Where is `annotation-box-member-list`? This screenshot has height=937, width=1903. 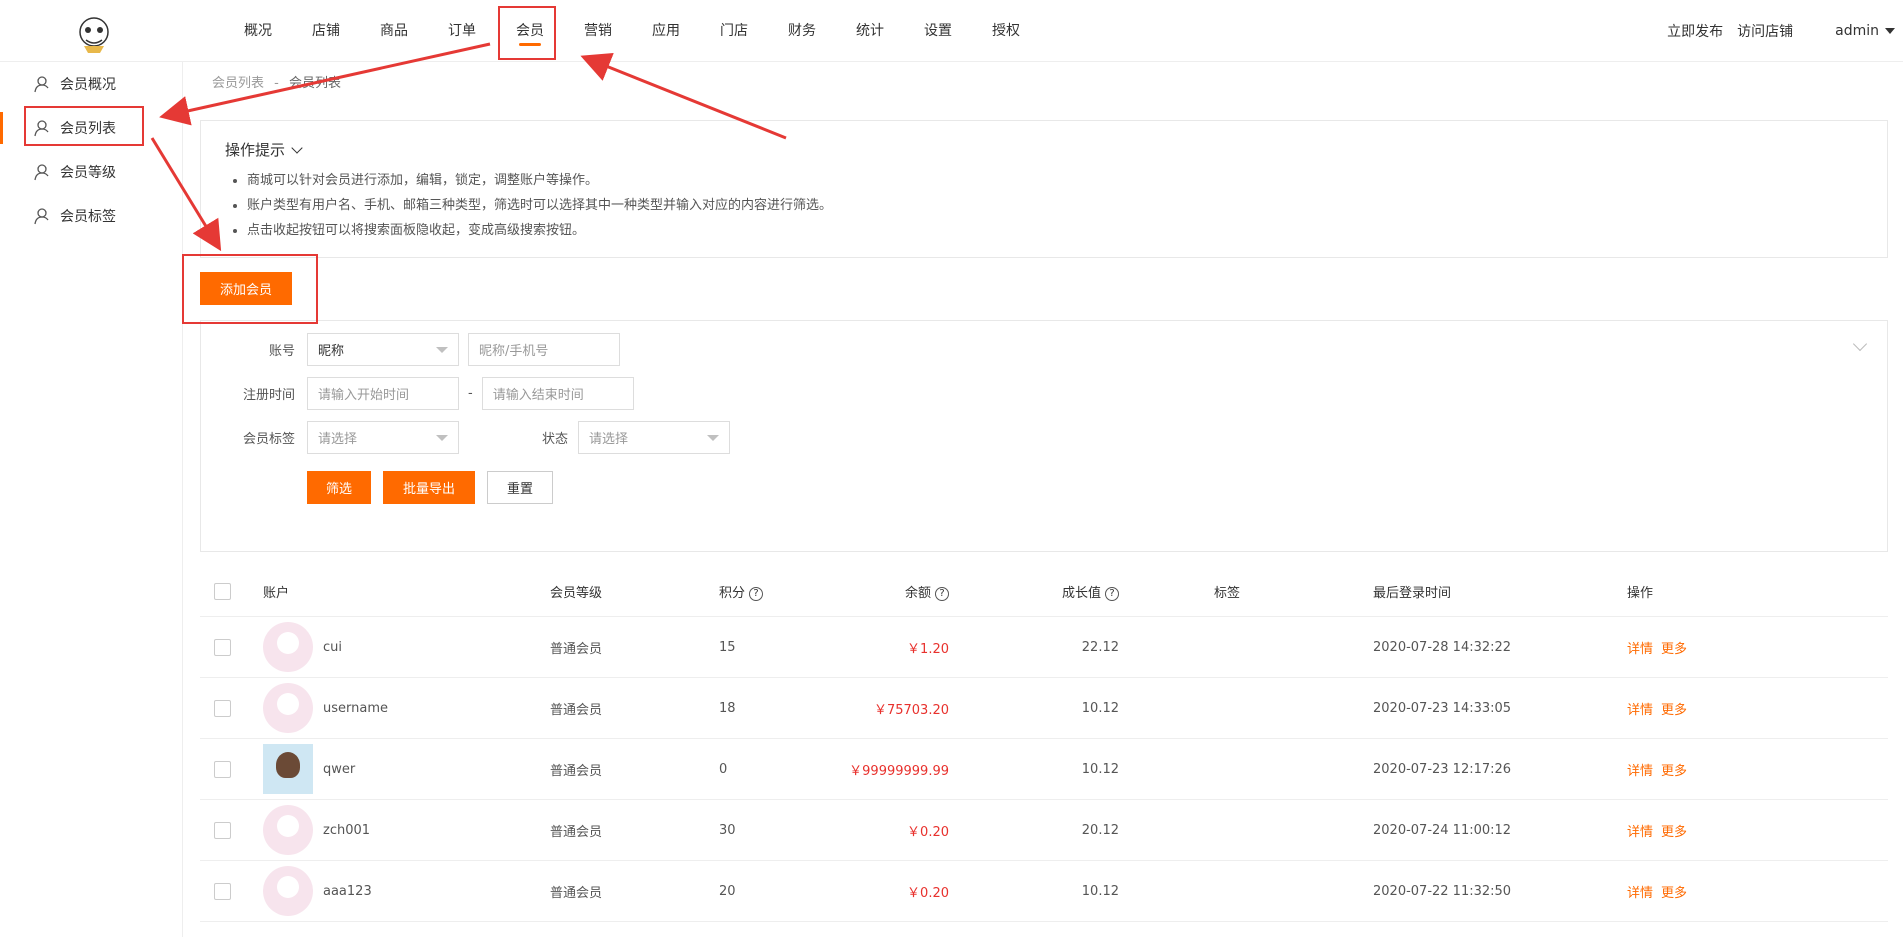 annotation-box-member-list is located at coordinates (84, 126).